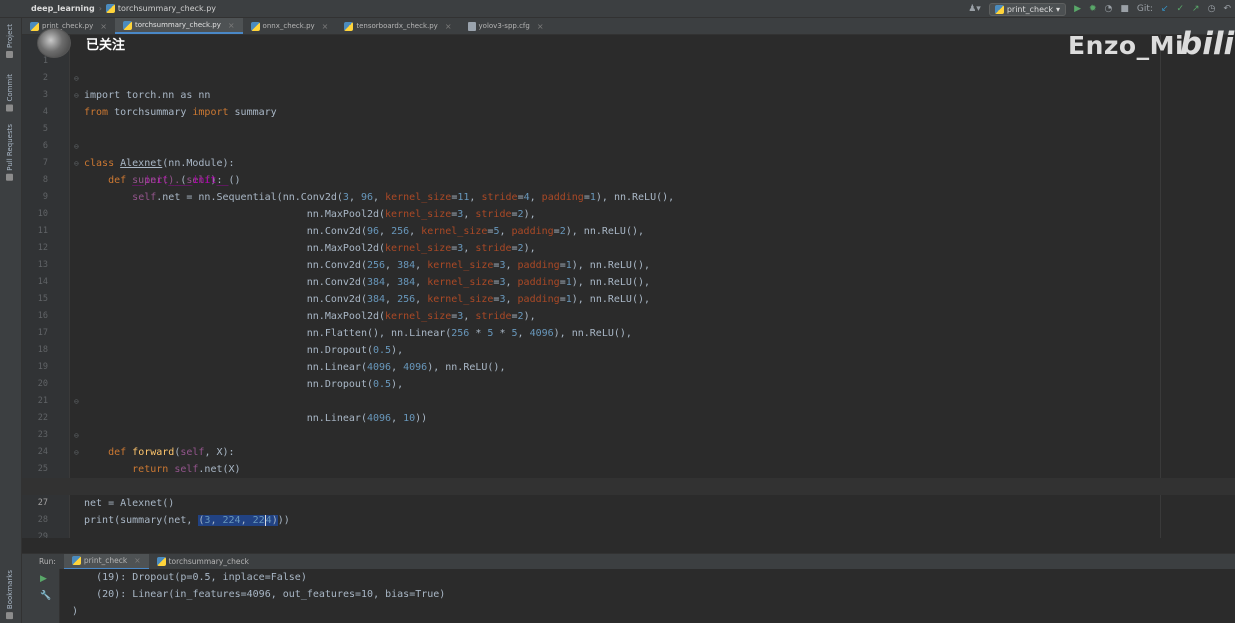  What do you see at coordinates (628, 136) in the screenshot?
I see `code-line: 5 ⊖ class Alexnet(nn.Module):` at bounding box center [628, 136].